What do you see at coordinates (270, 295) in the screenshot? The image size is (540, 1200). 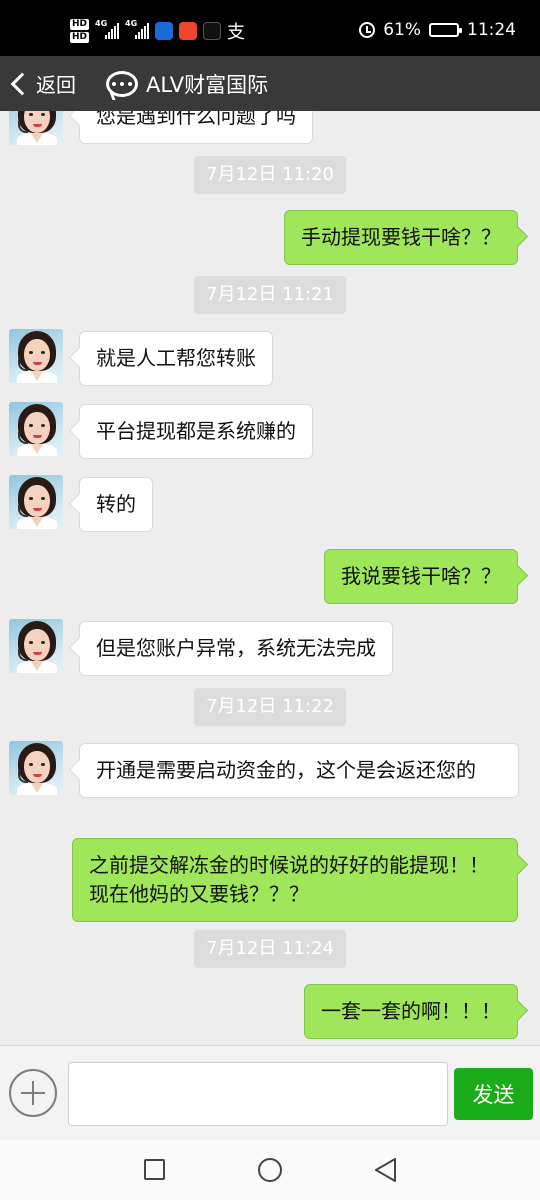 I see `timestamp: 7月12日 11:21` at bounding box center [270, 295].